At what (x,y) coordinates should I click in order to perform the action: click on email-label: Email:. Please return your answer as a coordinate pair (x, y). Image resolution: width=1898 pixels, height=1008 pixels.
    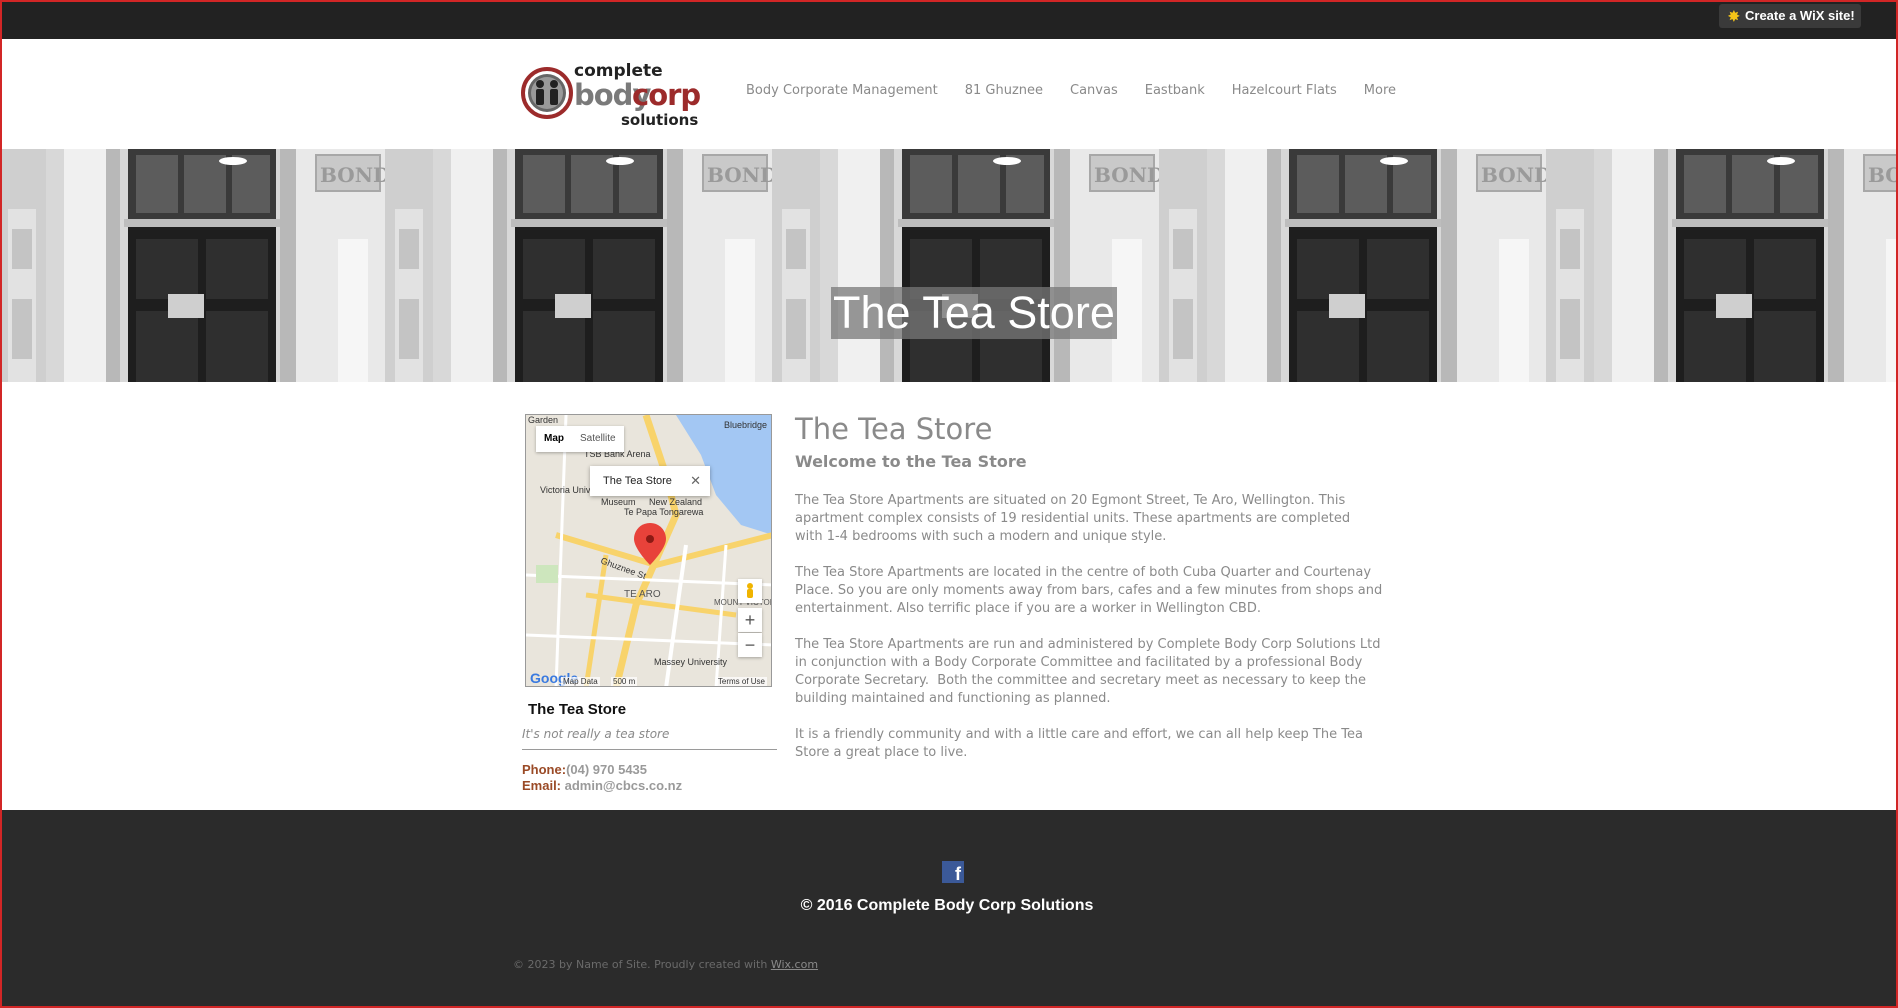
    Looking at the image, I should click on (542, 785).